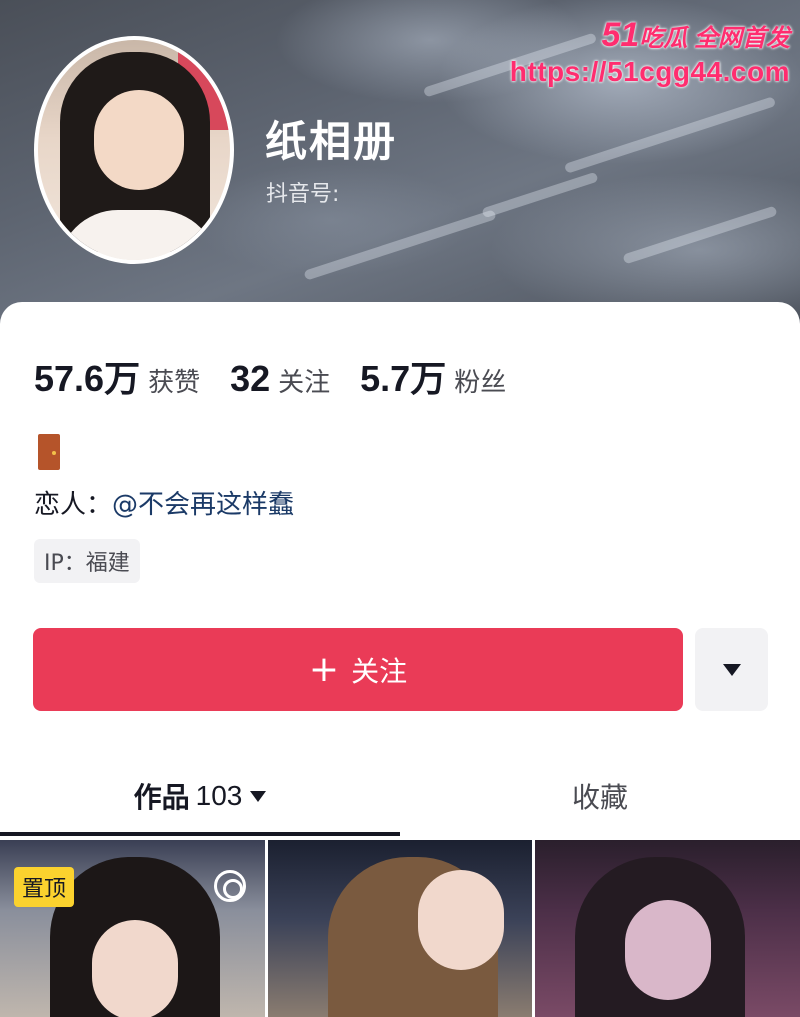 The height and width of the screenshot is (1017, 800). Describe the element at coordinates (230, 886) in the screenshot. I see `live-icon` at that location.